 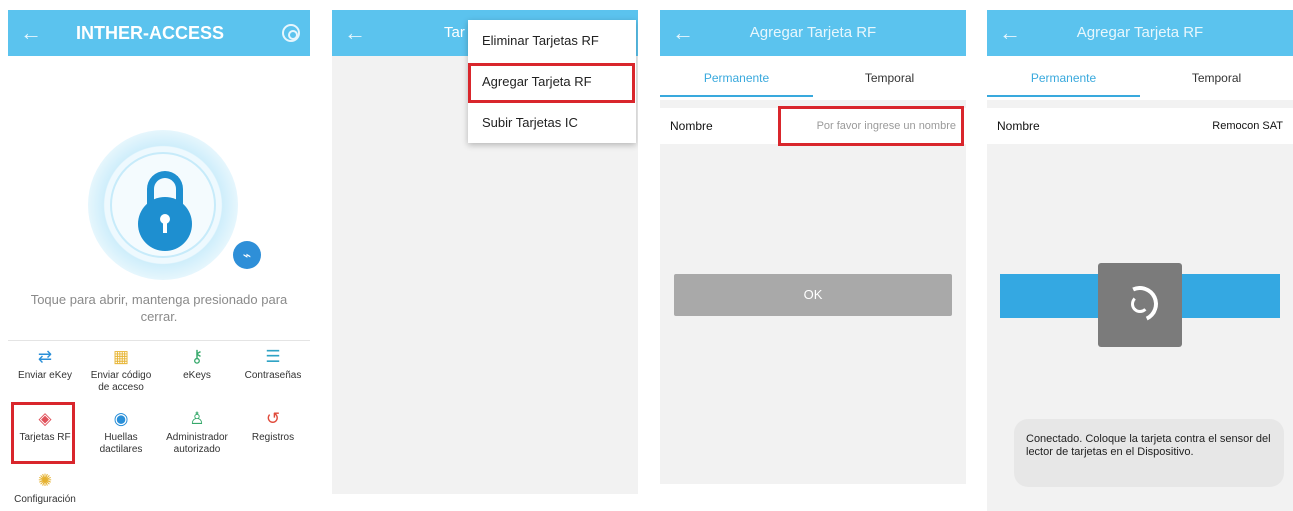 What do you see at coordinates (197, 375) in the screenshot?
I see `grid-label: eKeys` at bounding box center [197, 375].